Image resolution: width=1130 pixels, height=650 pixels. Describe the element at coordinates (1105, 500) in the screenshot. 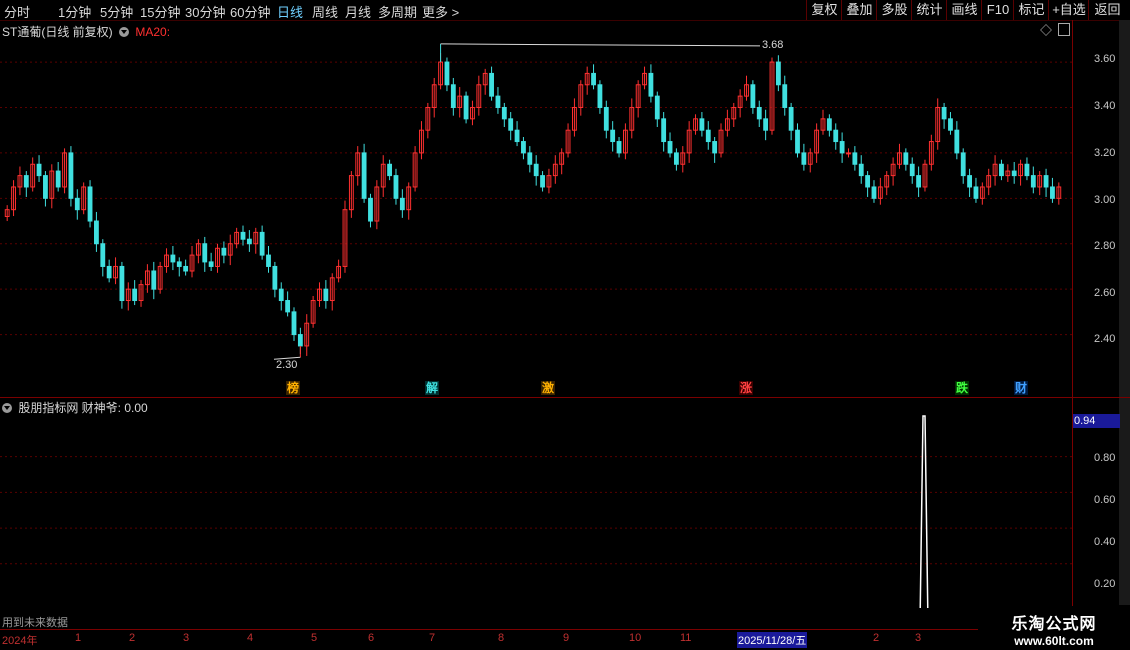

I see `indicator-y-label: 0.60` at that location.